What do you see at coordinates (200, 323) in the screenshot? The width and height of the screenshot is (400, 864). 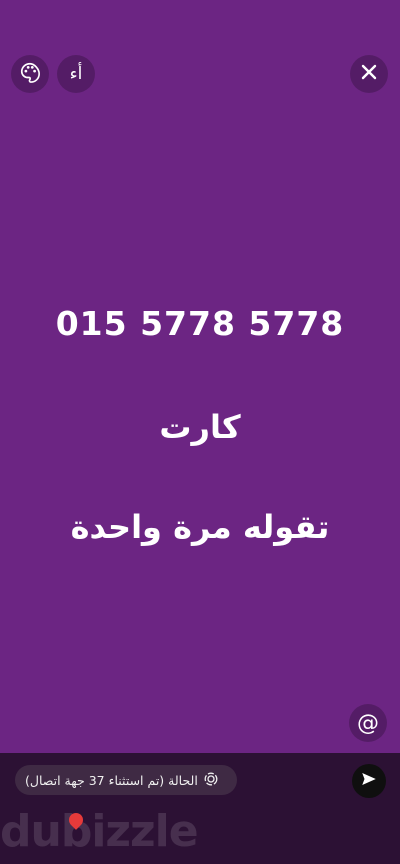 I see `phone-number-text: 015 5778 5778` at bounding box center [200, 323].